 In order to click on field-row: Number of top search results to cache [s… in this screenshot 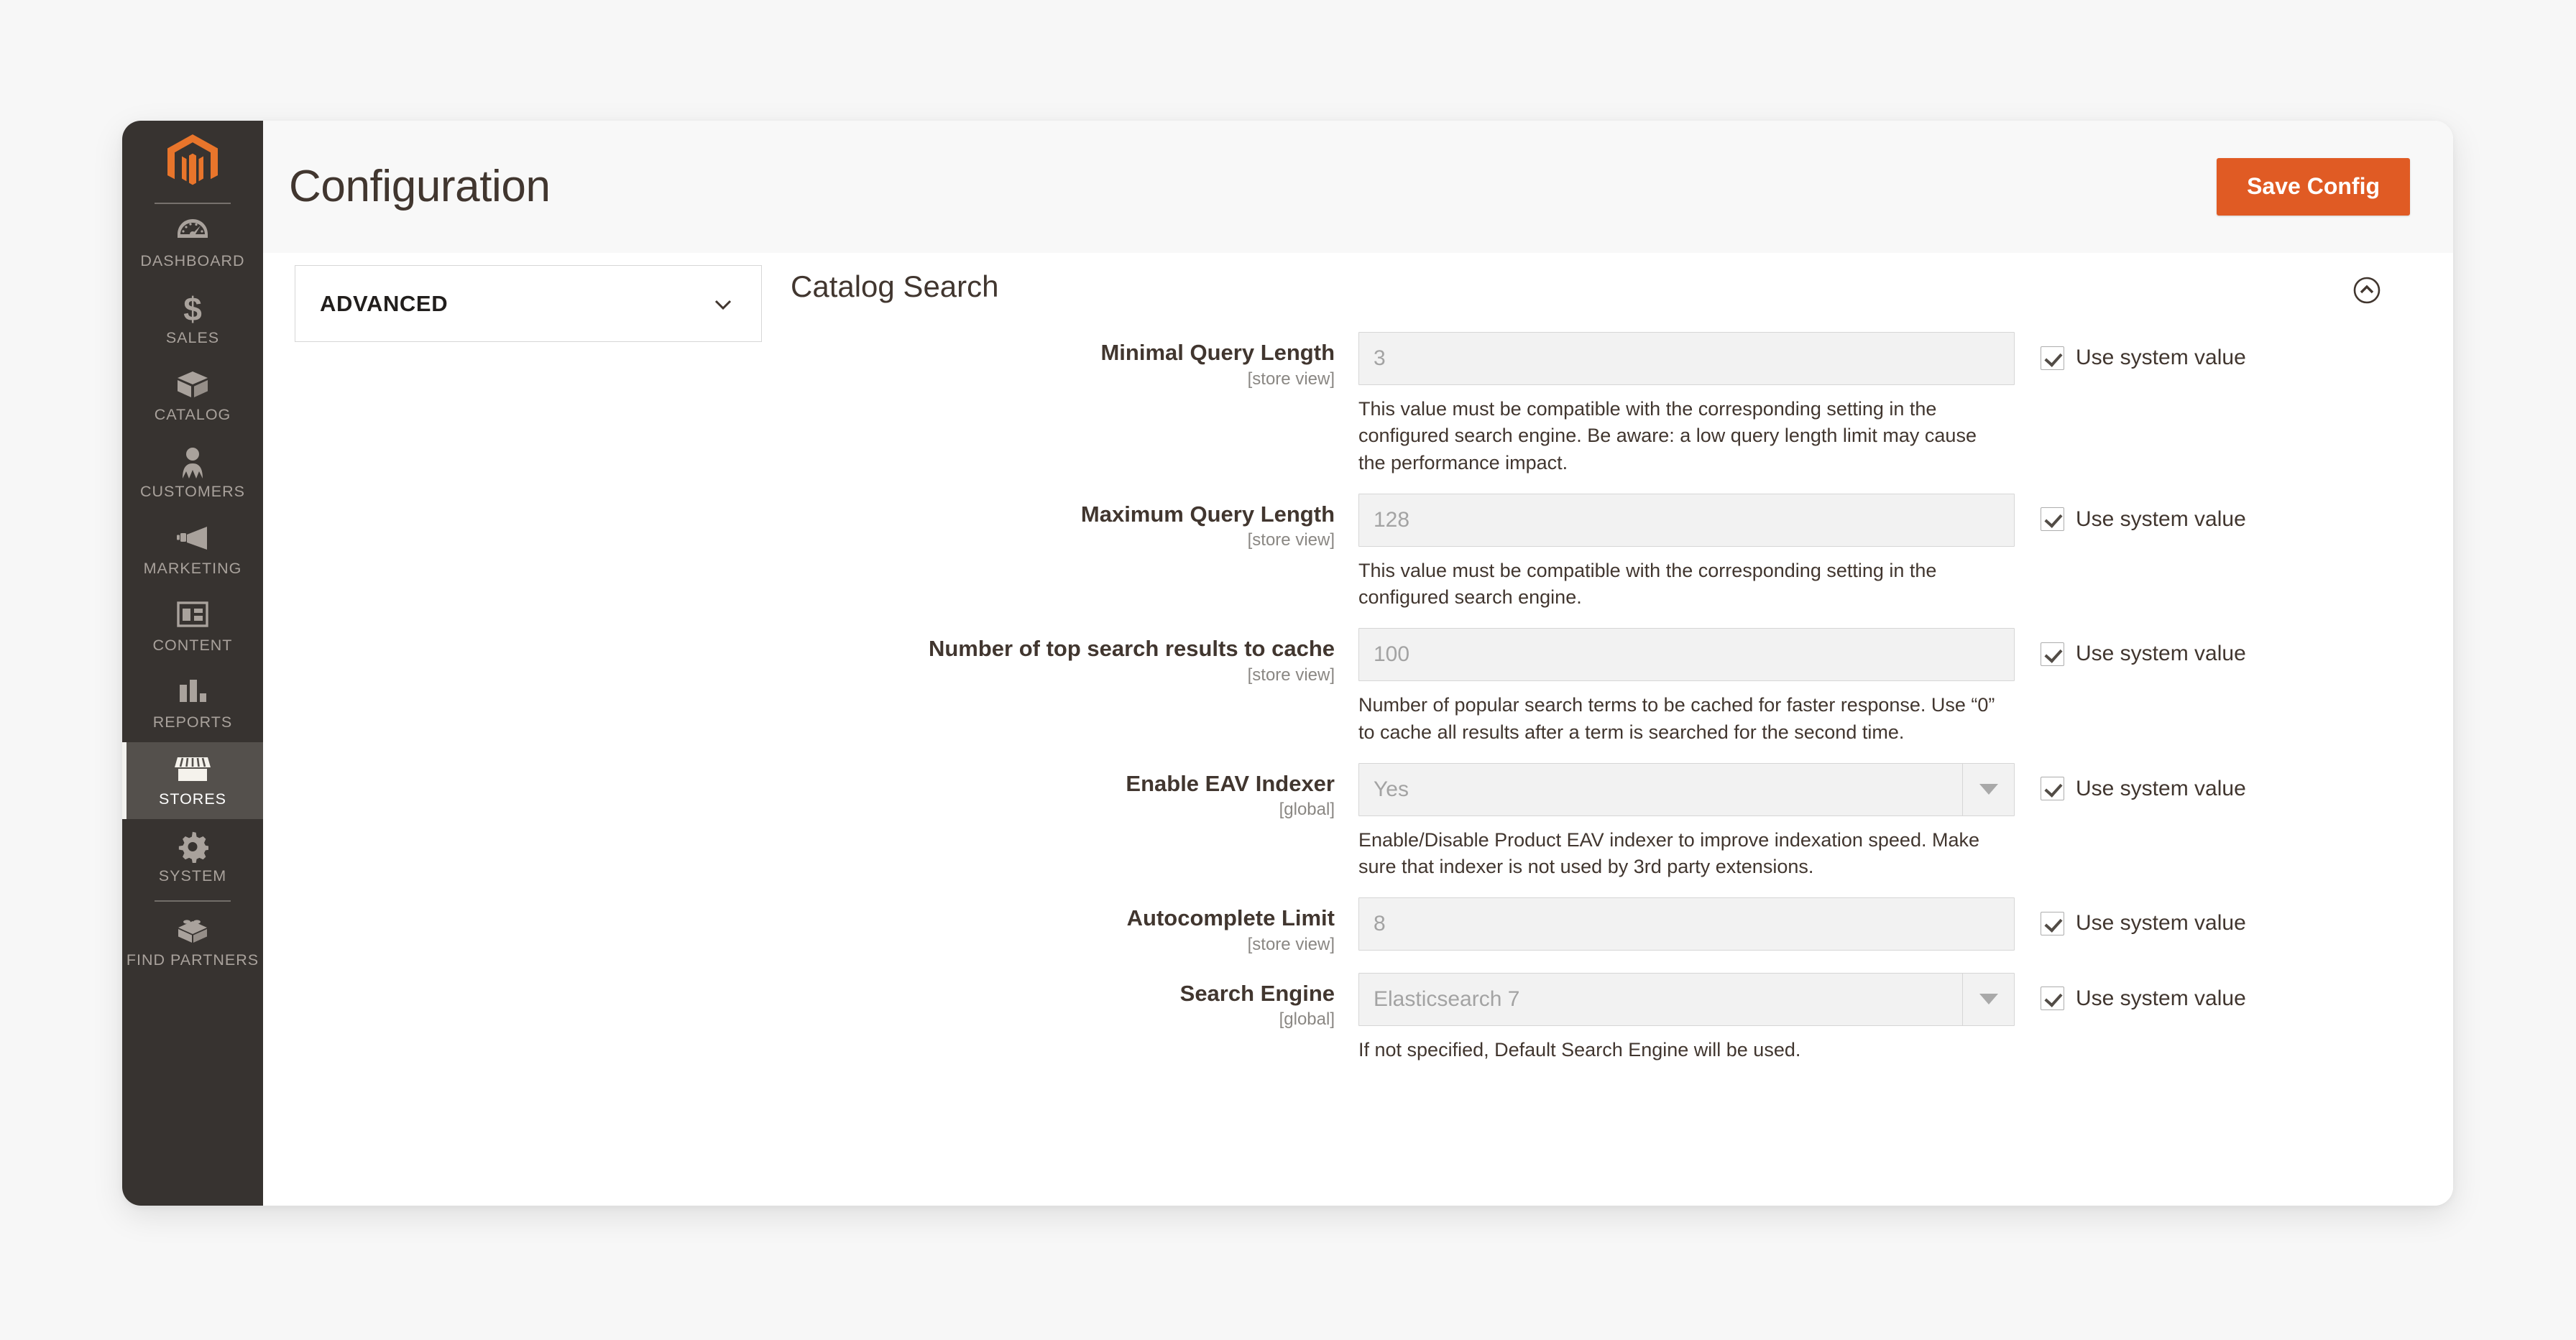, I will do `click(1600, 687)`.